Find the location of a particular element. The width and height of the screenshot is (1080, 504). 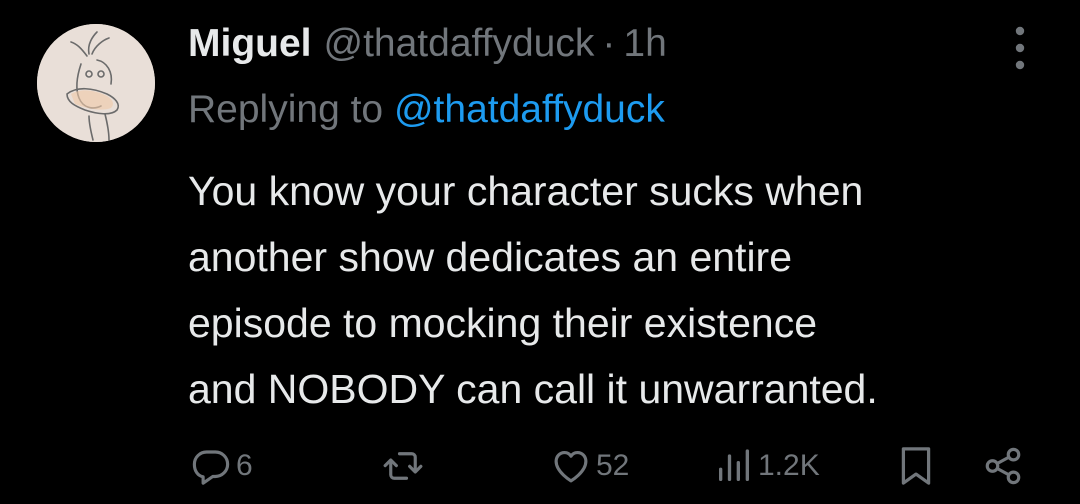

share-button is located at coordinates (1003, 466).